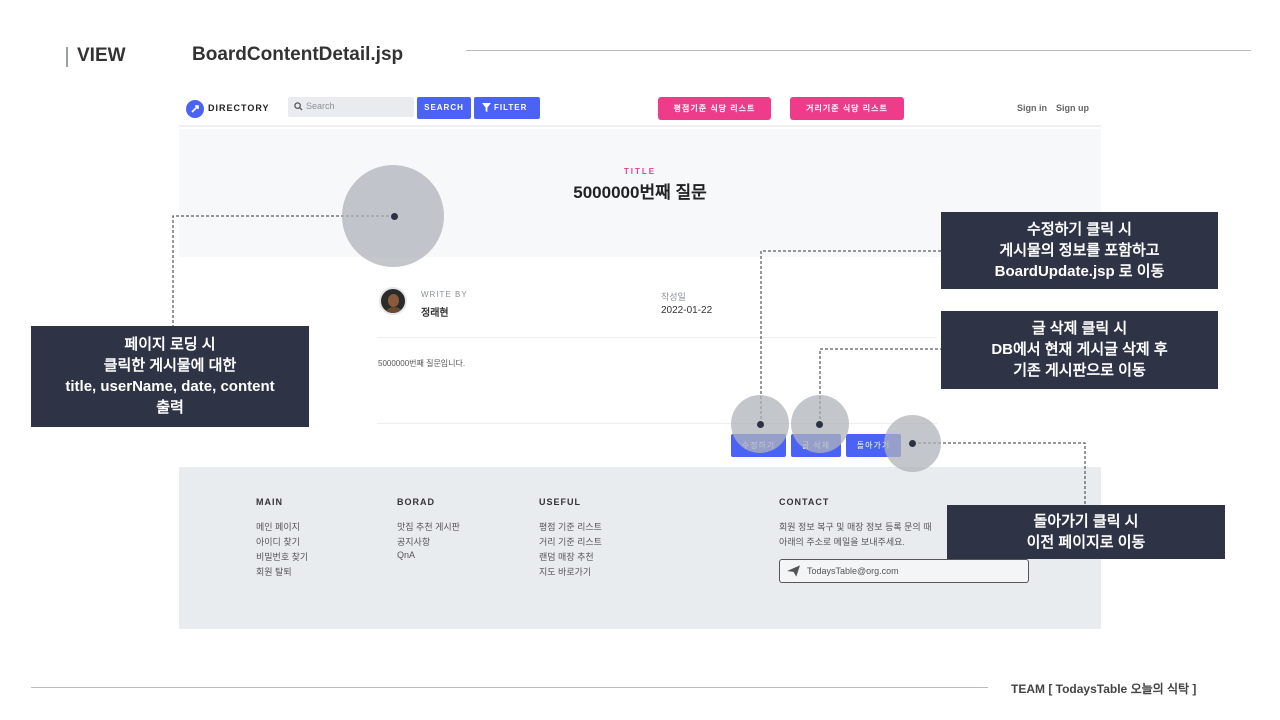 Image resolution: width=1280 pixels, height=720 pixels. I want to click on callout-line: DB에서 현재 게시글 삭제 후, so click(1079, 349).